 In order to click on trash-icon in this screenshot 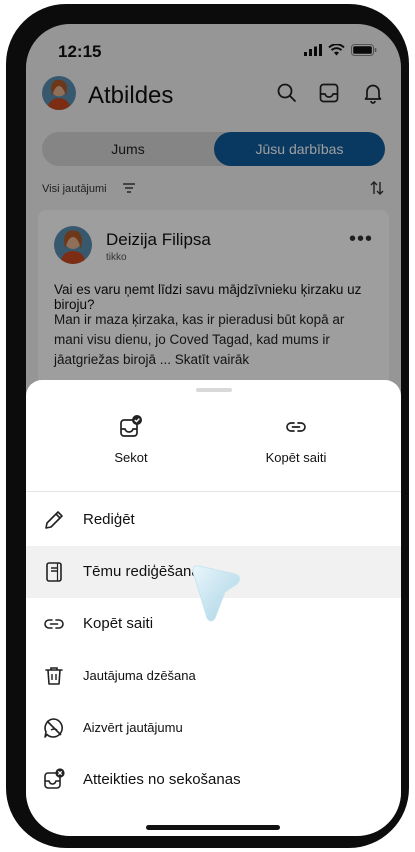, I will do `click(54, 676)`.